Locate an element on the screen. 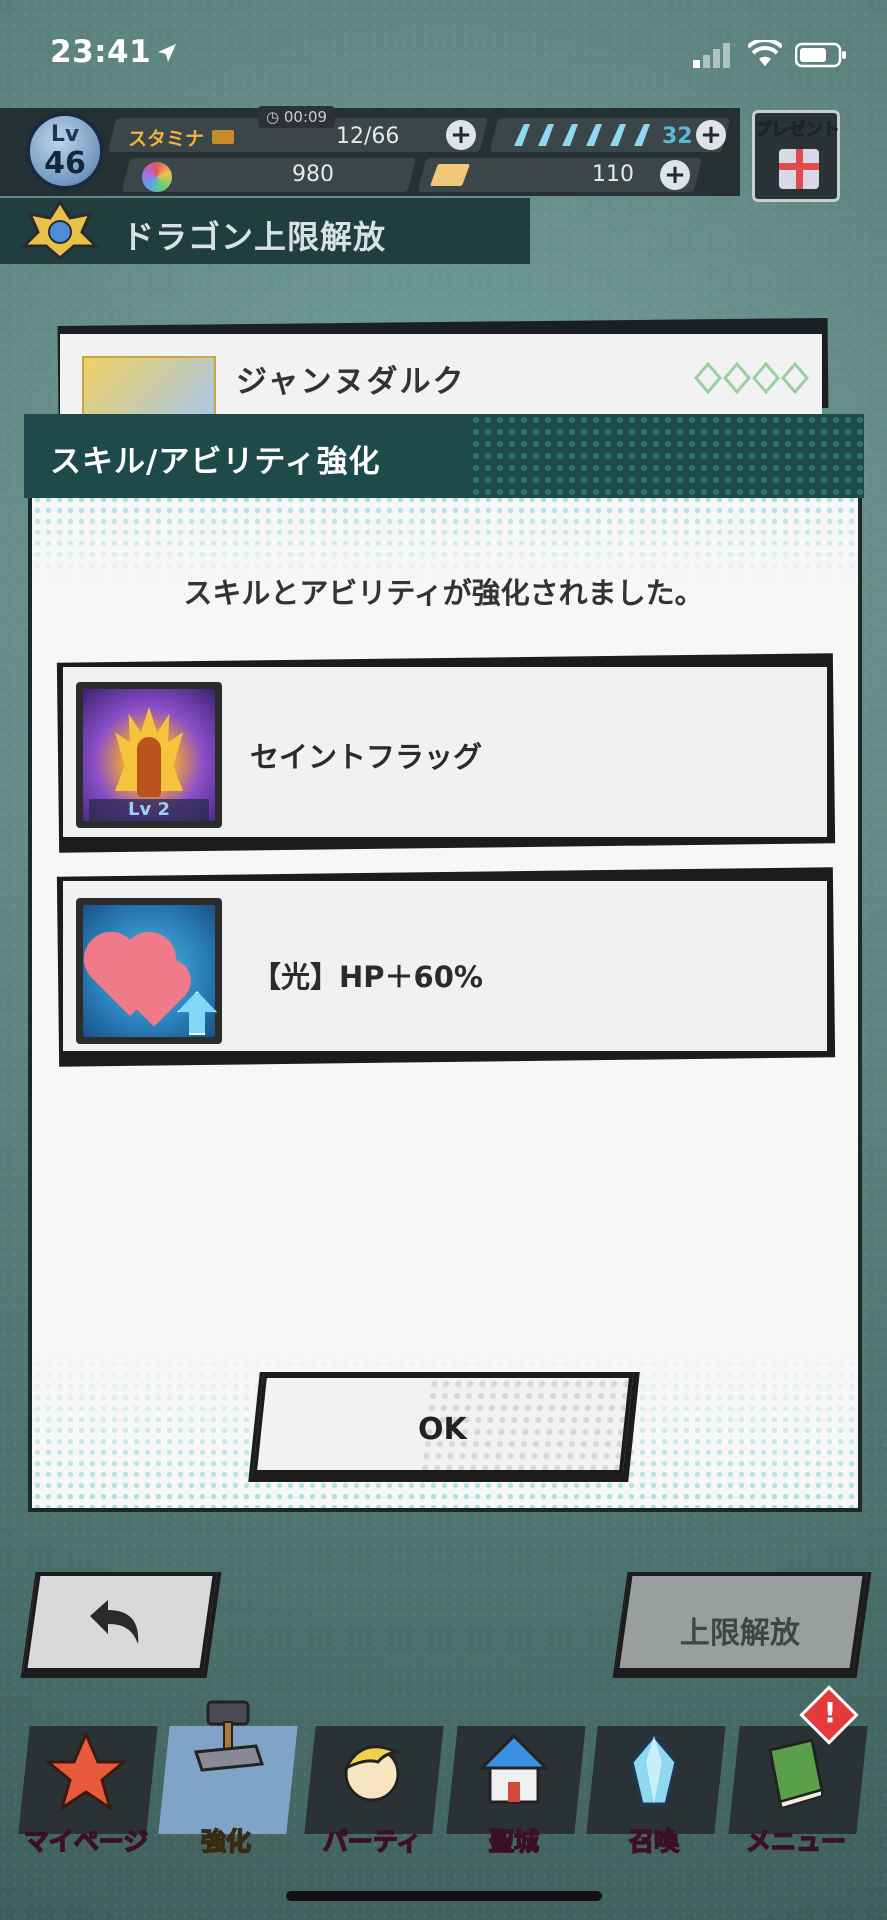 This screenshot has height=1920, width=887. battery-icon is located at coordinates (820, 55).